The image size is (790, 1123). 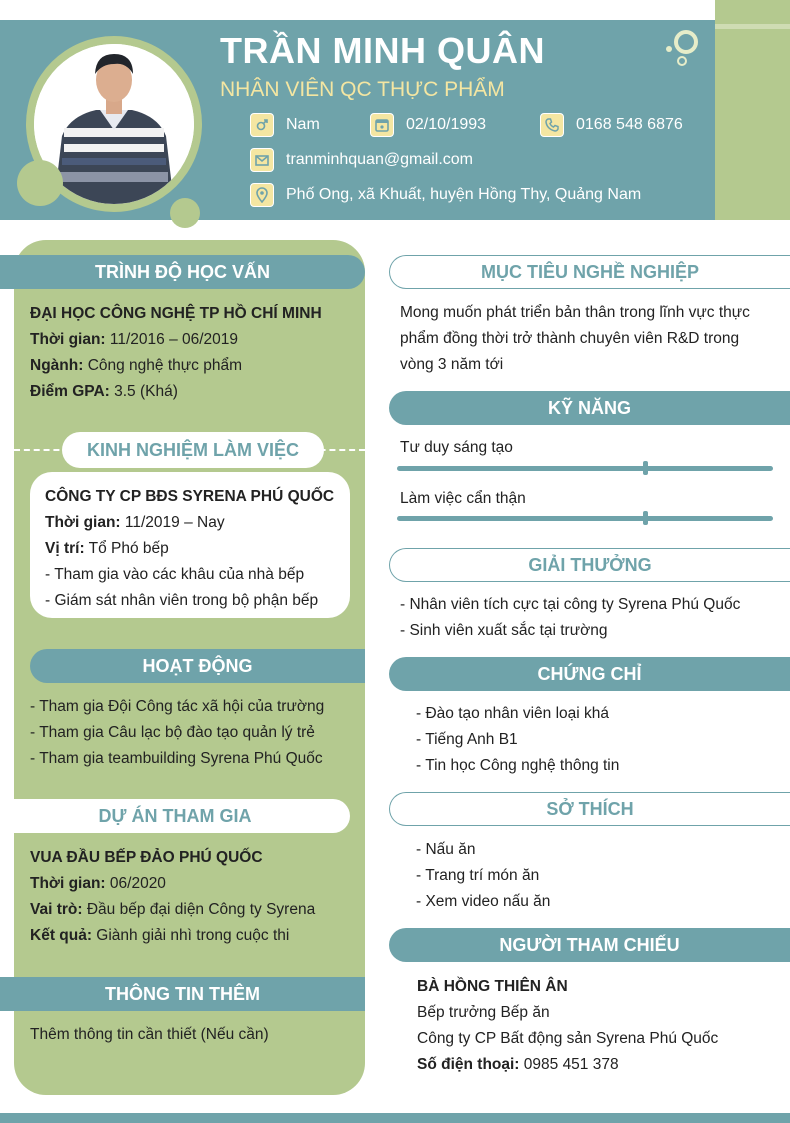 I want to click on skill-name: Tư duy sáng tạo, so click(x=456, y=447).